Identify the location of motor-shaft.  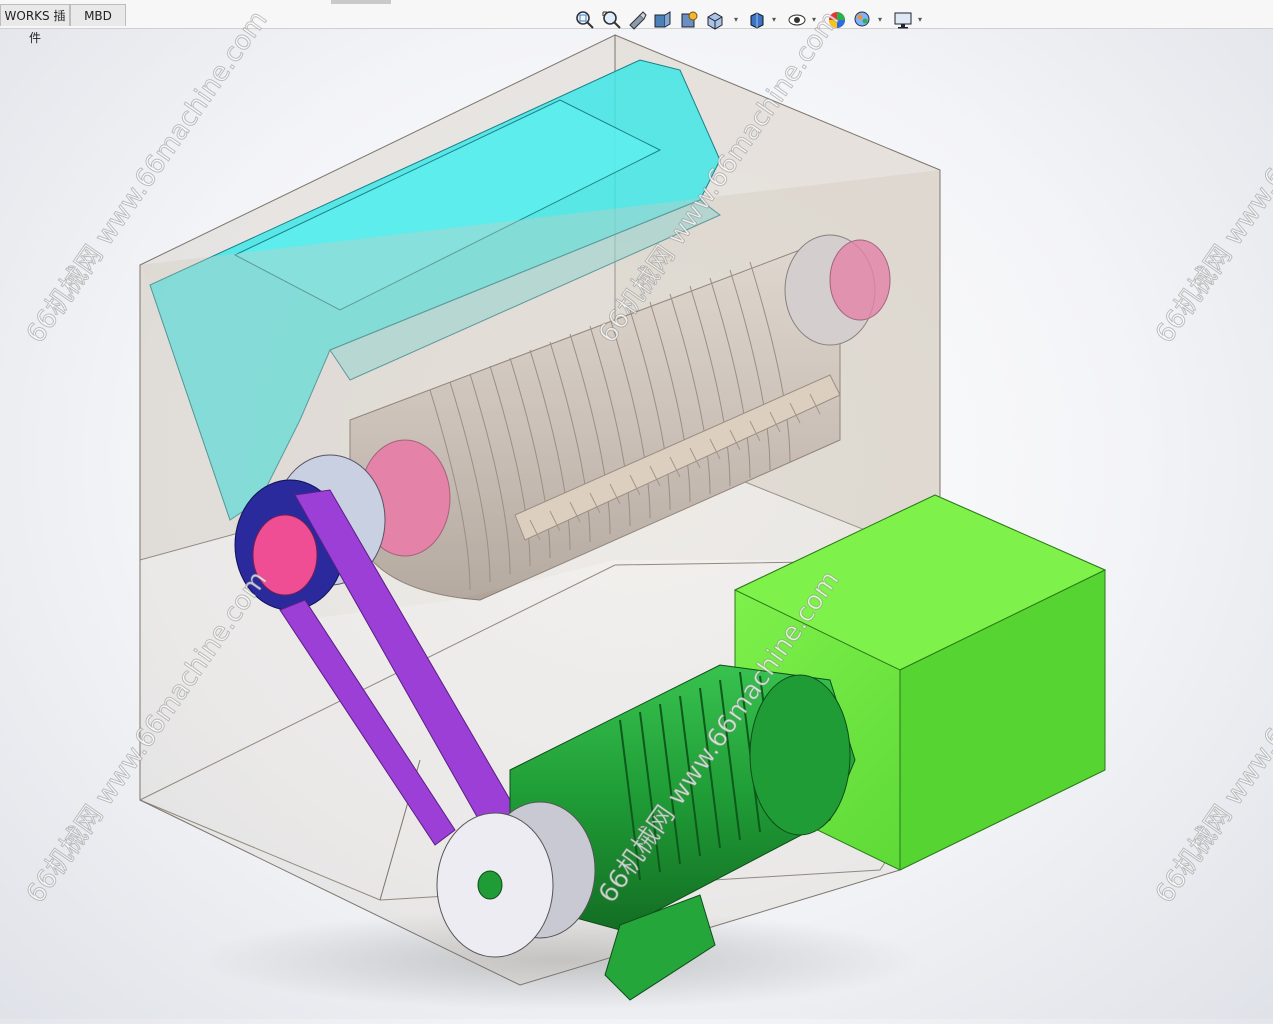
(490, 885).